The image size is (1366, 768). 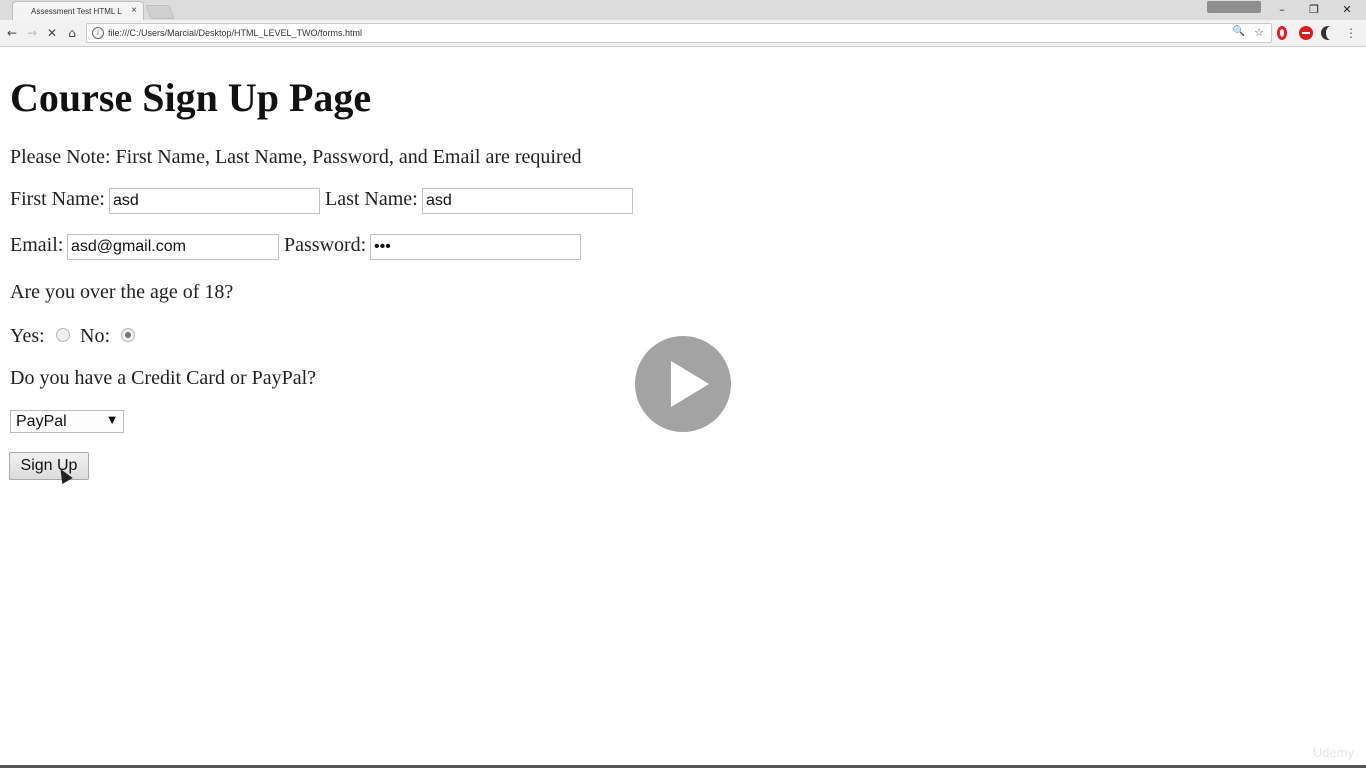 I want to click on first-name-field: asd, so click(x=214, y=201).